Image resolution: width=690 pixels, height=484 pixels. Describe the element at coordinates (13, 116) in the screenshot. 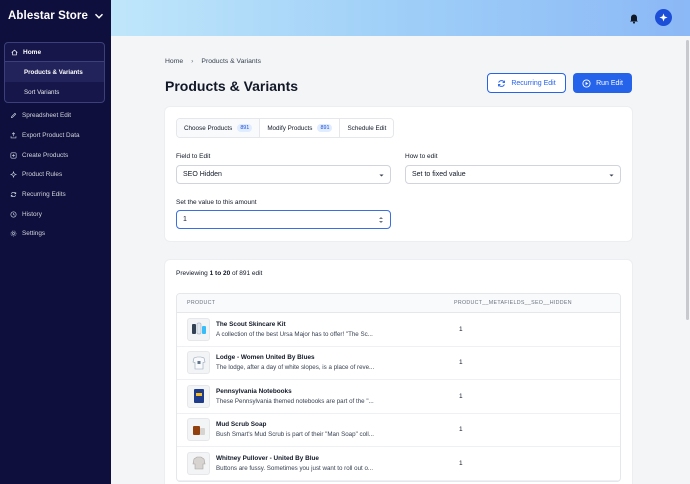

I see `pencil-icon` at that location.